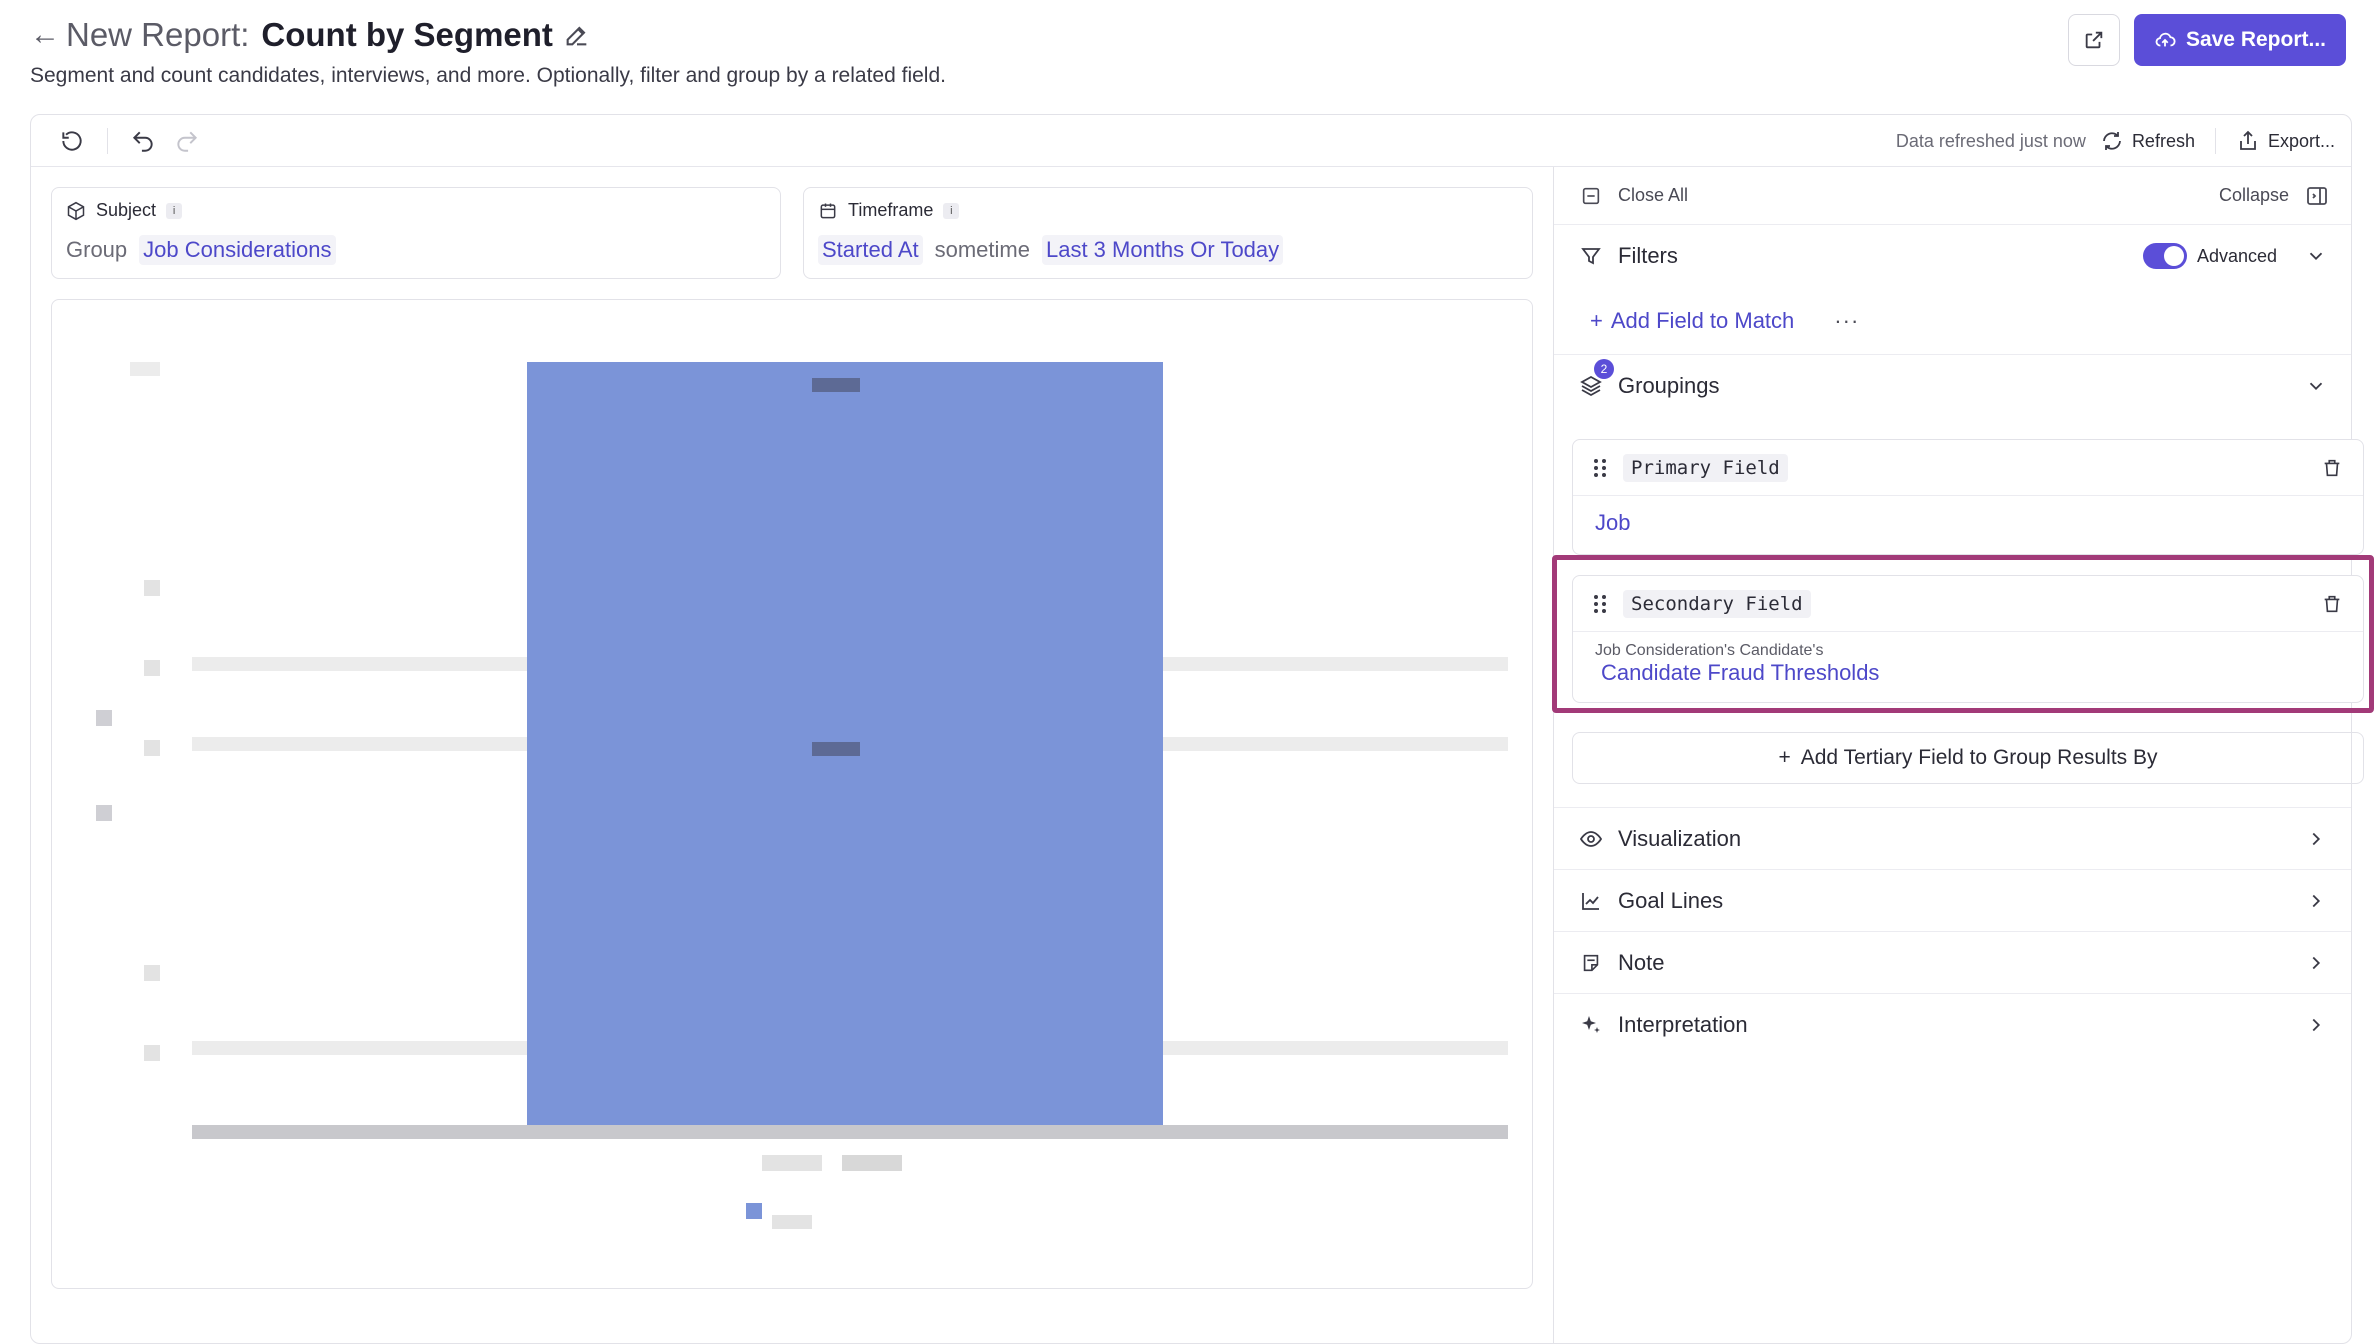  I want to click on back-arrow-icon: ←, so click(45, 35).